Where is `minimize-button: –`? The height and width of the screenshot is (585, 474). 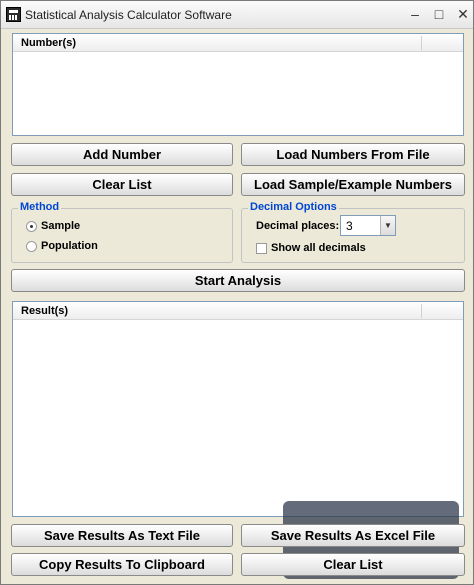 minimize-button: – is located at coordinates (415, 14).